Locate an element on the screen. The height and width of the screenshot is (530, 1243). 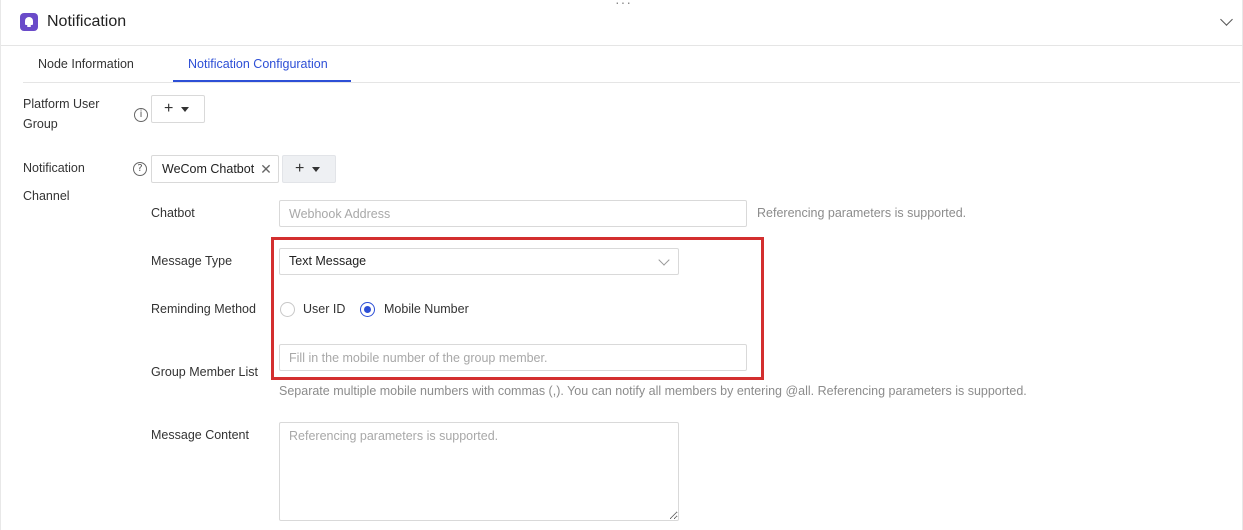
reminding-method-label: Reminding Method is located at coordinates (203, 309).